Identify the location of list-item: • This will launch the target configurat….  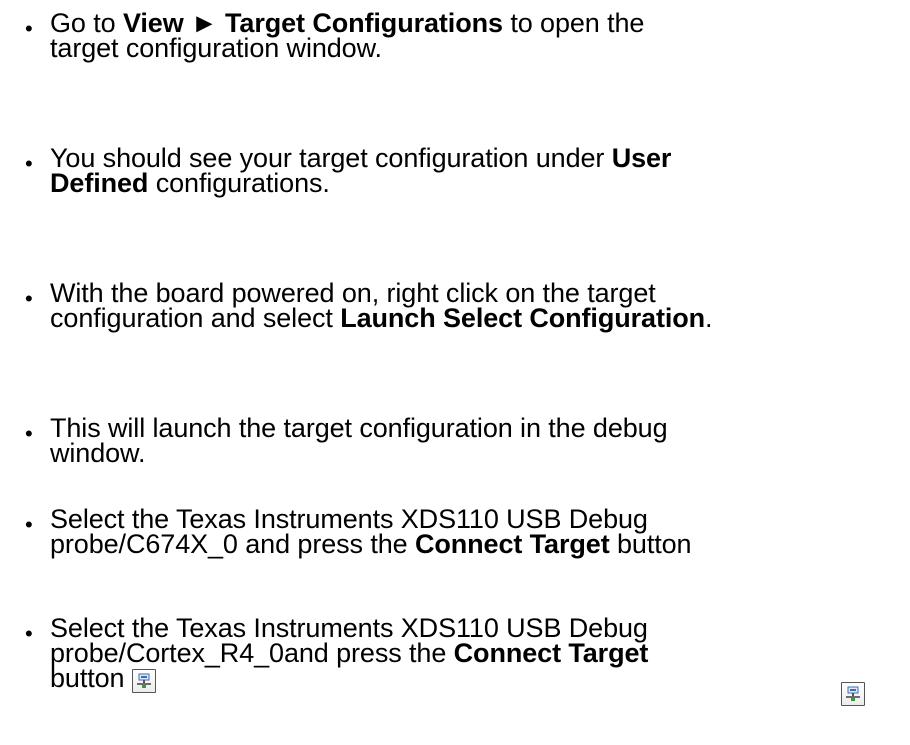
(452, 441).